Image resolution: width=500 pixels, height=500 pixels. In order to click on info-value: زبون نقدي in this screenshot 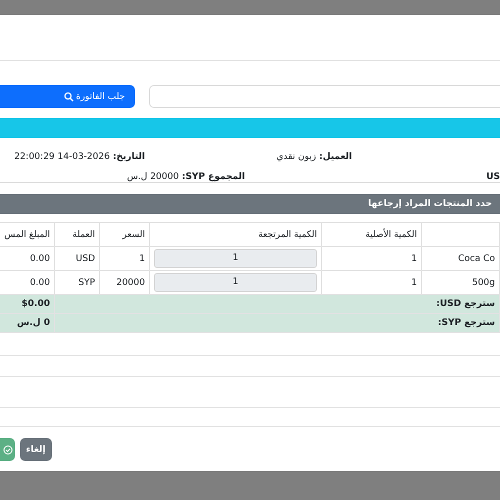, I will do `click(296, 157)`.